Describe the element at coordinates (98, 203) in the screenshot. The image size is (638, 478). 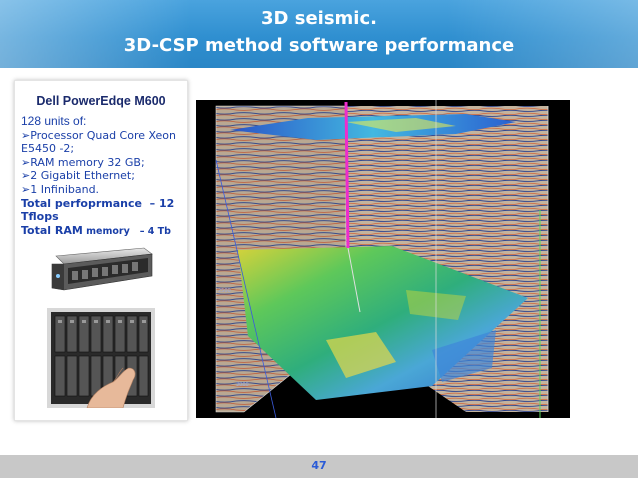
I see `performance-line: Total perfoprmance – 12` at that location.